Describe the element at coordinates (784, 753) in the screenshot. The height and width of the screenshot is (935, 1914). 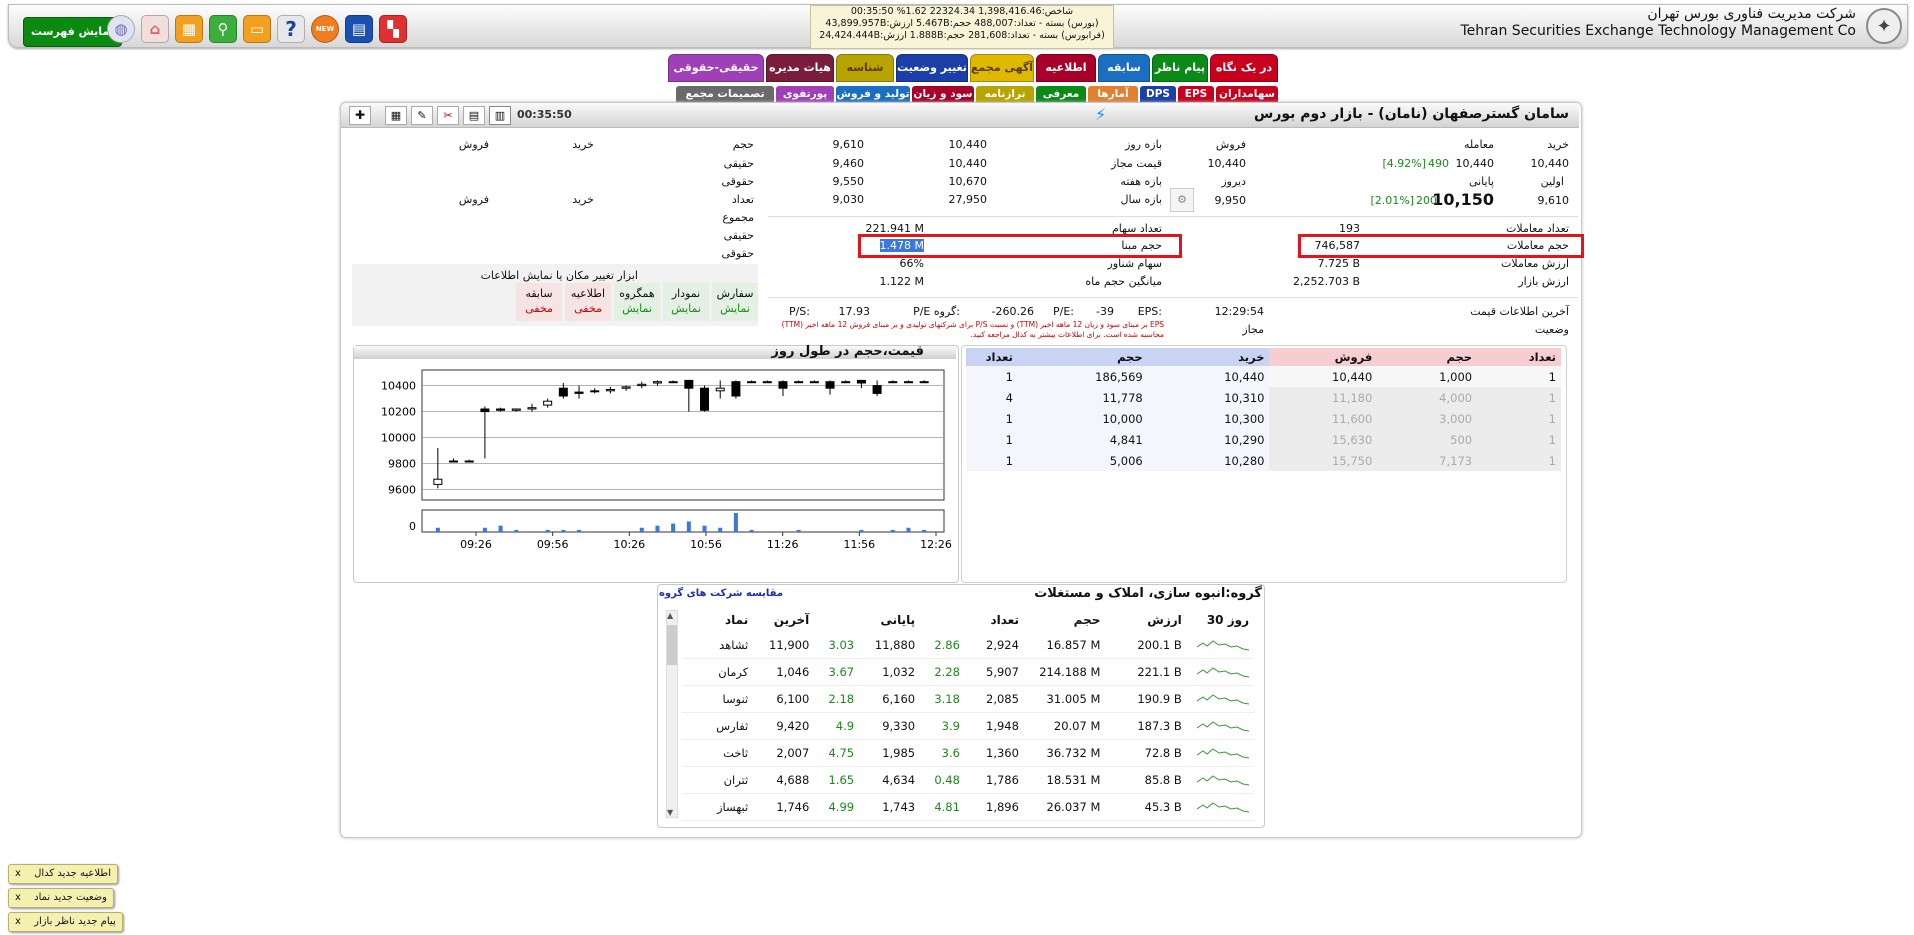
I see `group-cell: 2,007` at that location.